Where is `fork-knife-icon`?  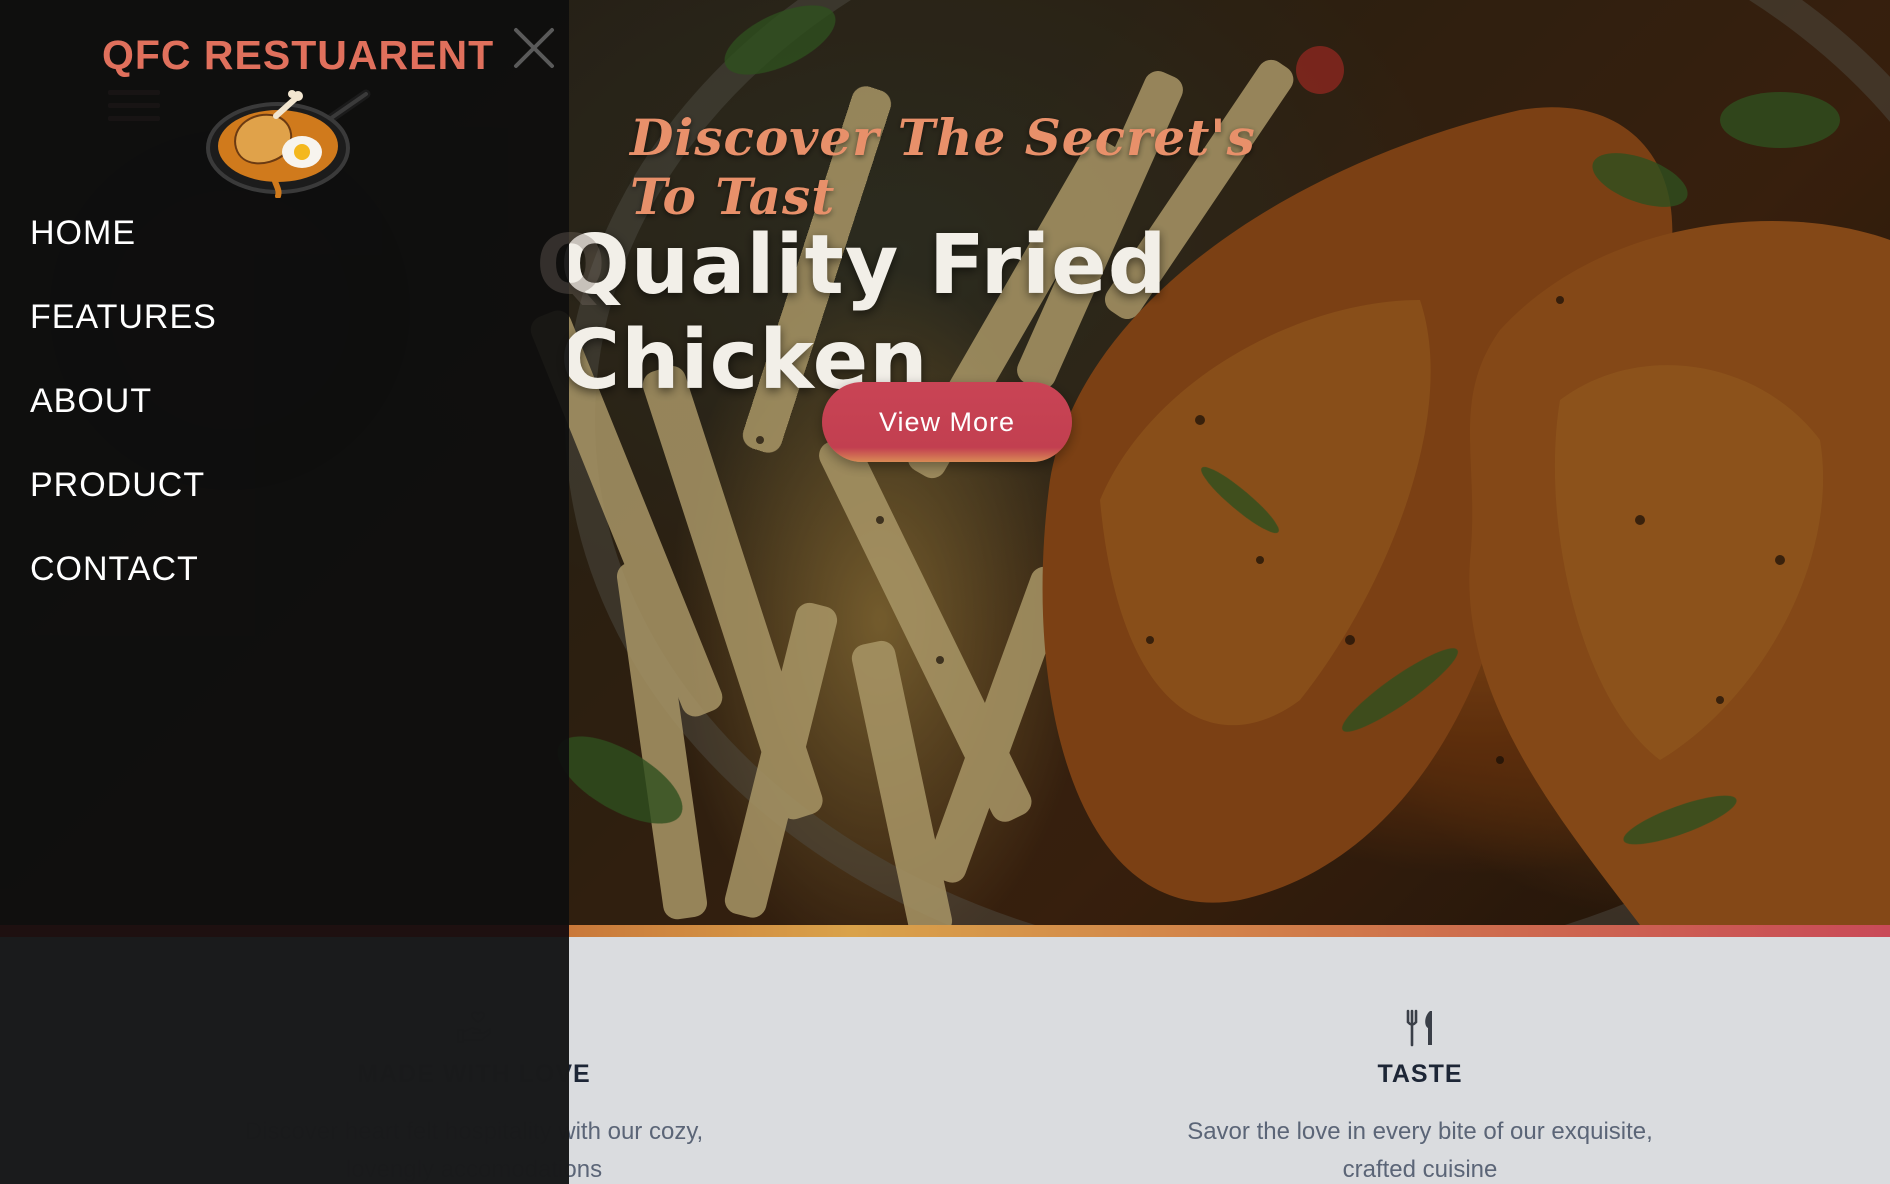
fork-knife-icon is located at coordinates (1419, 1028).